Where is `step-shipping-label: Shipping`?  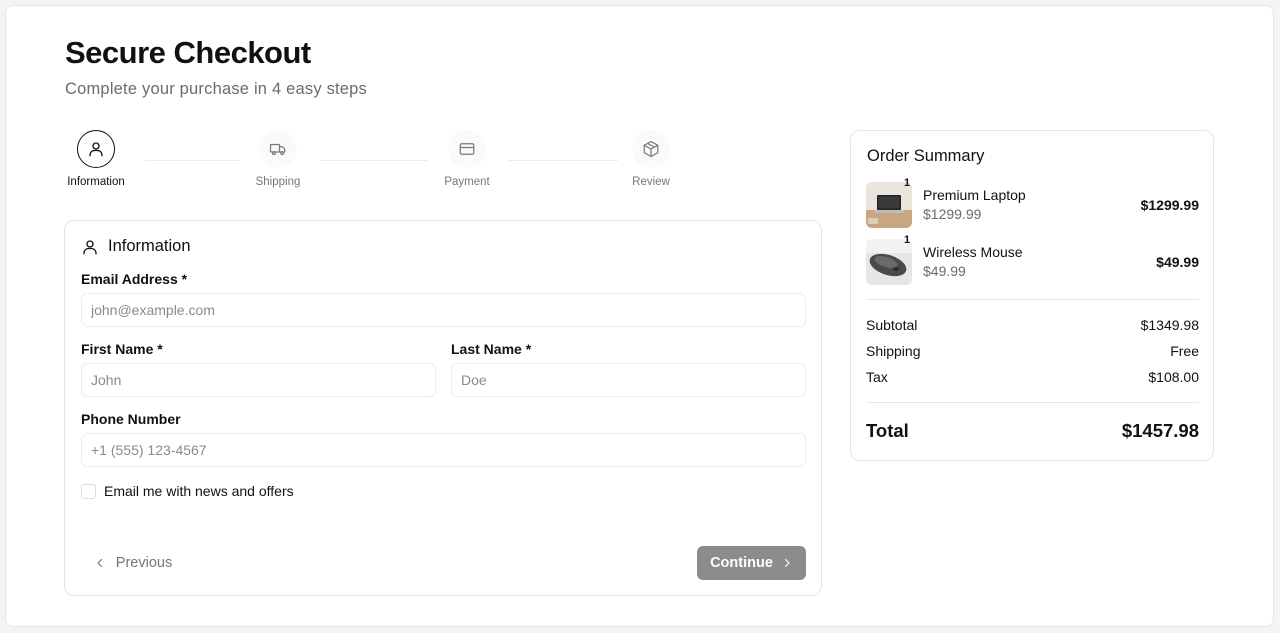 step-shipping-label: Shipping is located at coordinates (278, 182).